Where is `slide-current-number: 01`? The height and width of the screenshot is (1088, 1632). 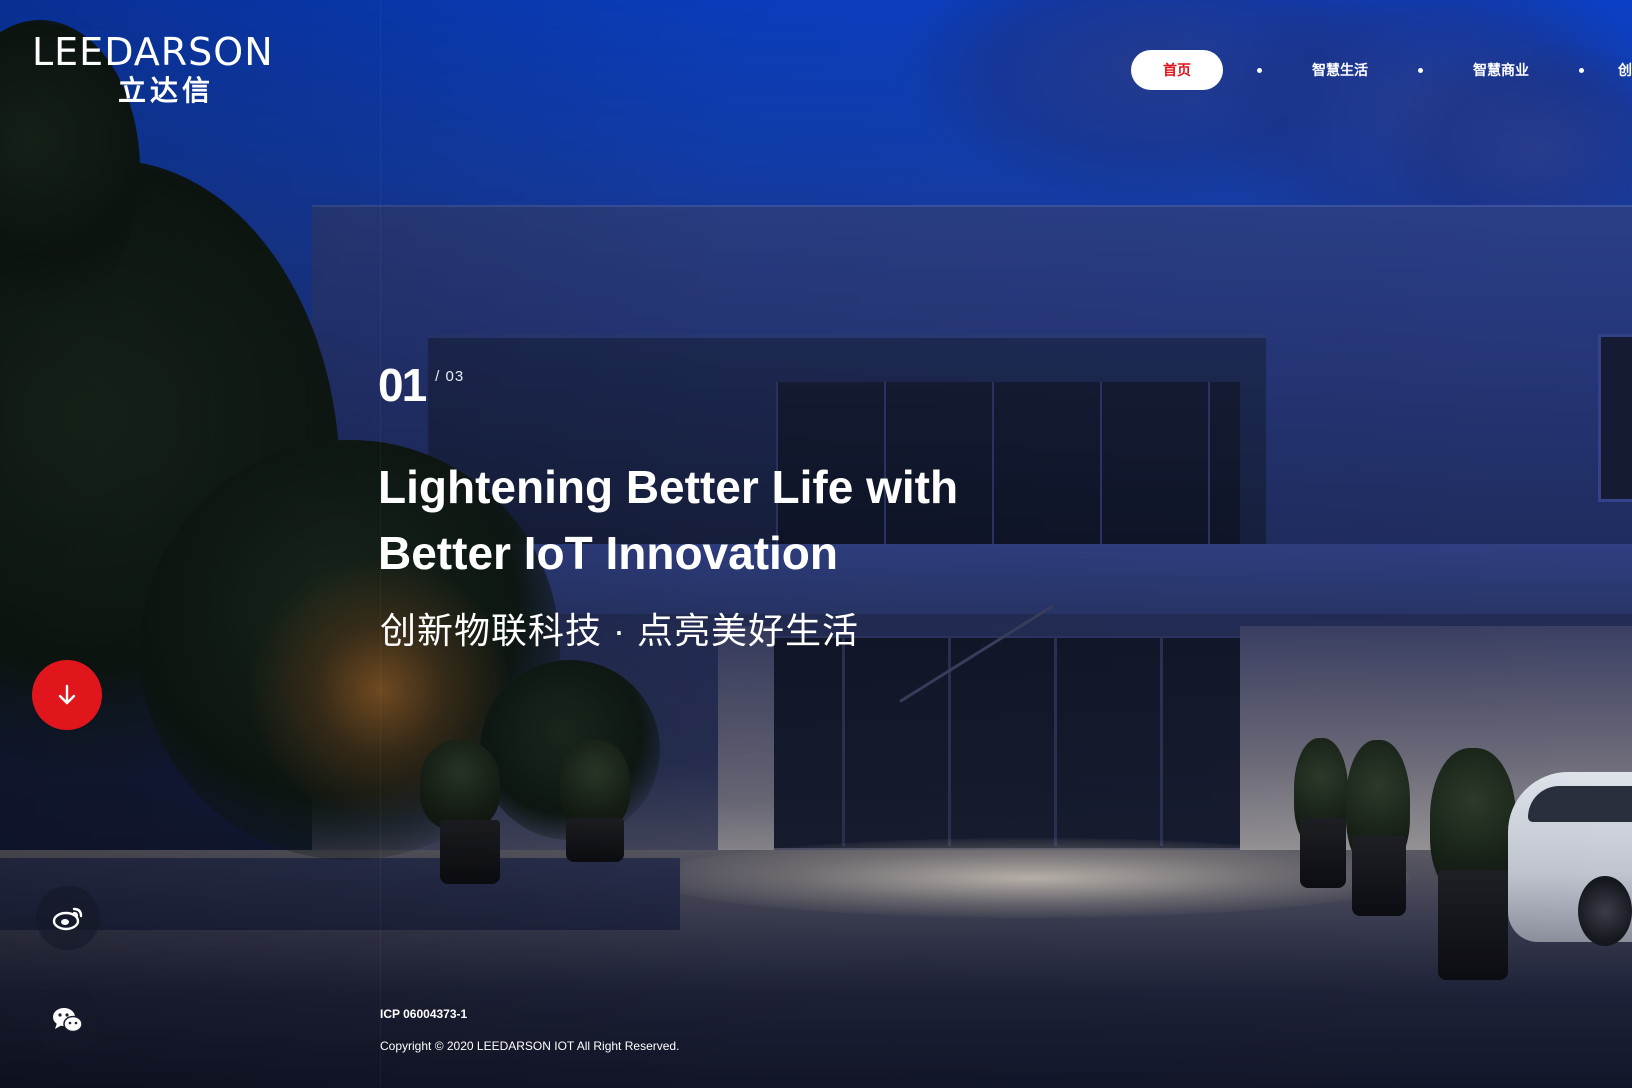 slide-current-number: 01 is located at coordinates (402, 385).